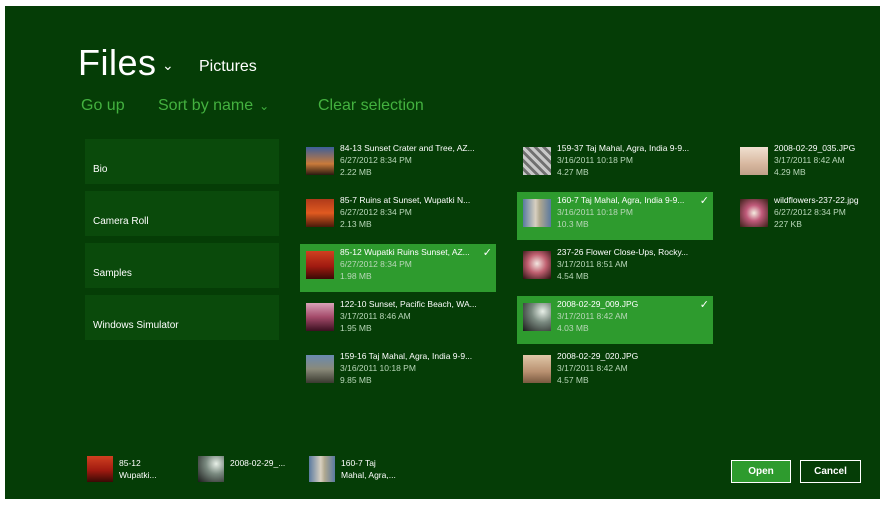 The height and width of the screenshot is (505, 888). Describe the element at coordinates (573, 276) in the screenshot. I see `file-size: 4.54 MB` at that location.